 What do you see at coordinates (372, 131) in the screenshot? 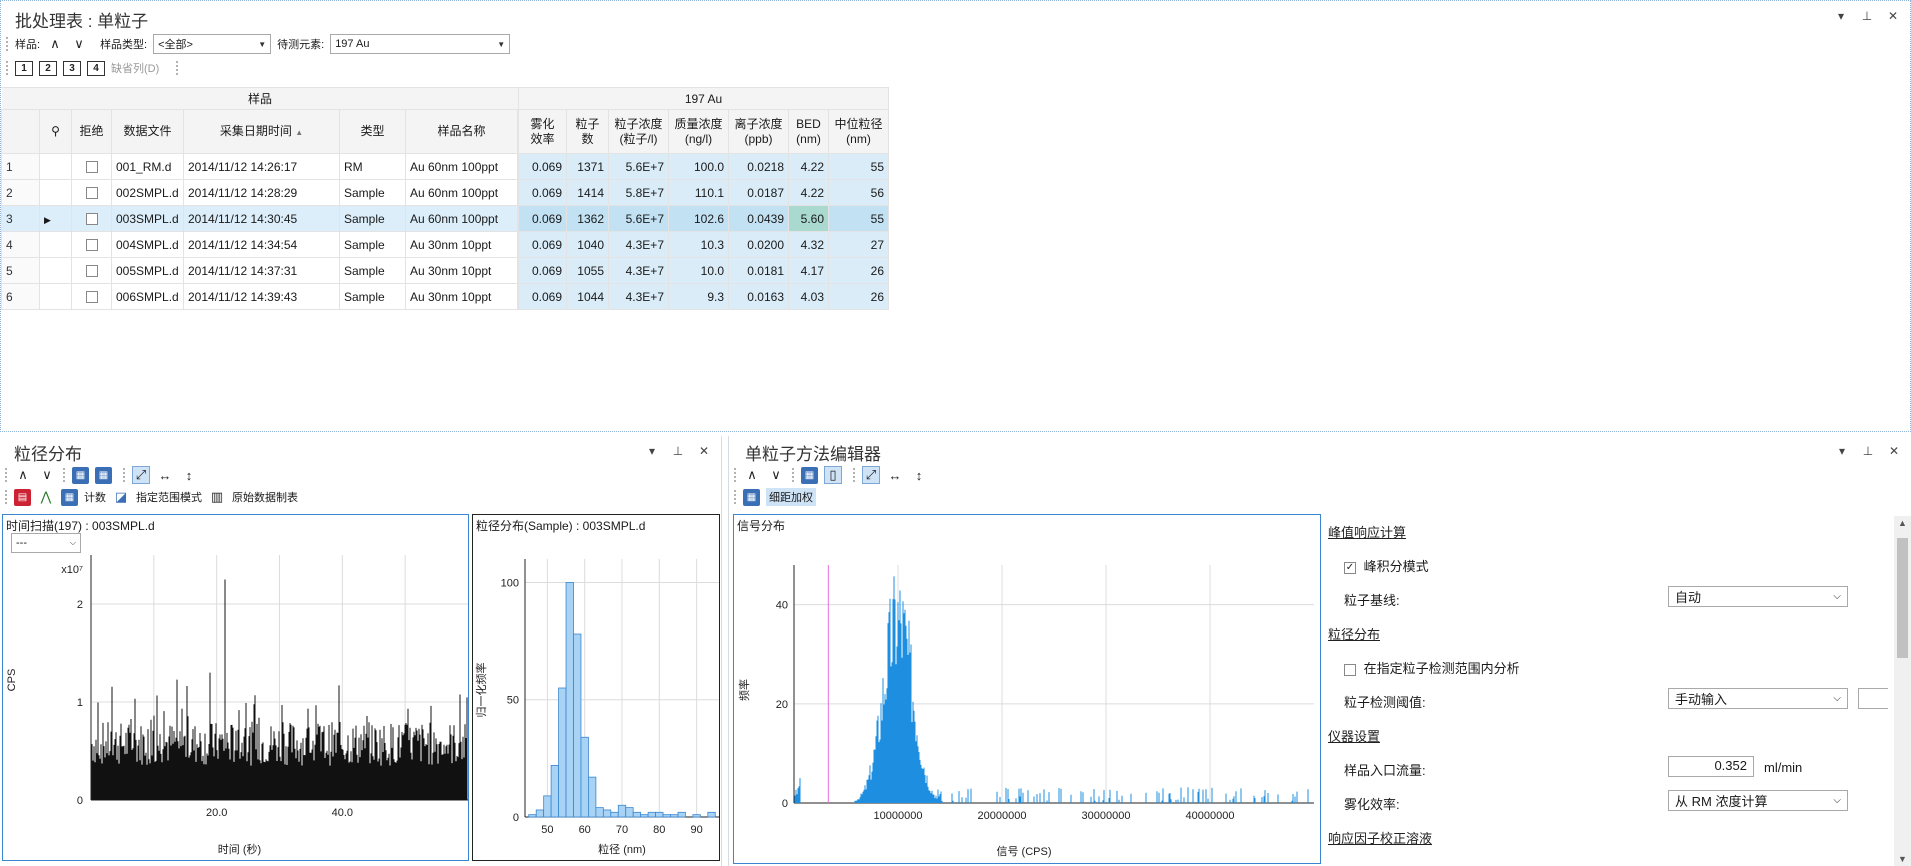
I see `type-header: 类型` at bounding box center [372, 131].